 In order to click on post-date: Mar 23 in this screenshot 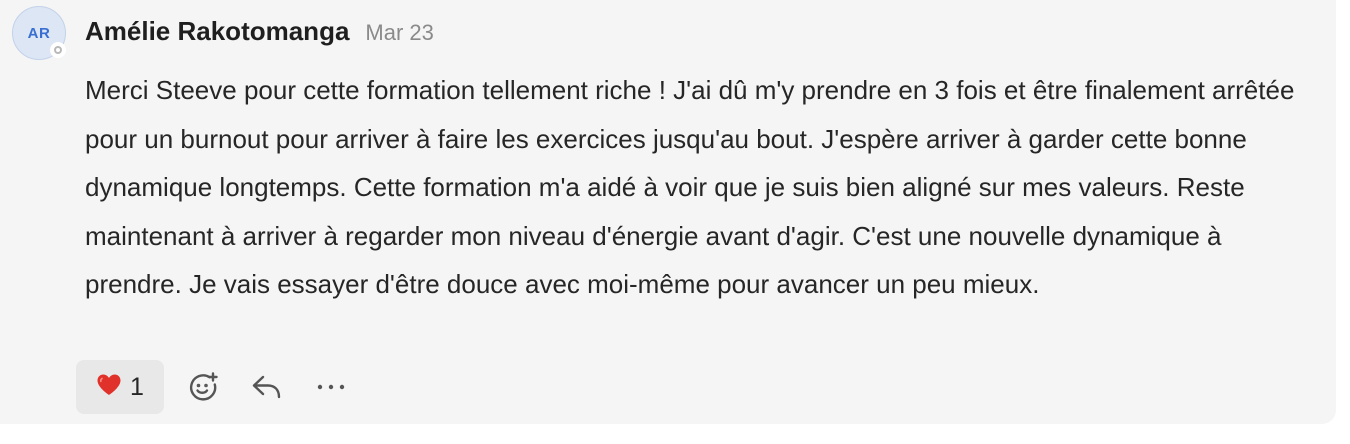, I will do `click(399, 33)`.